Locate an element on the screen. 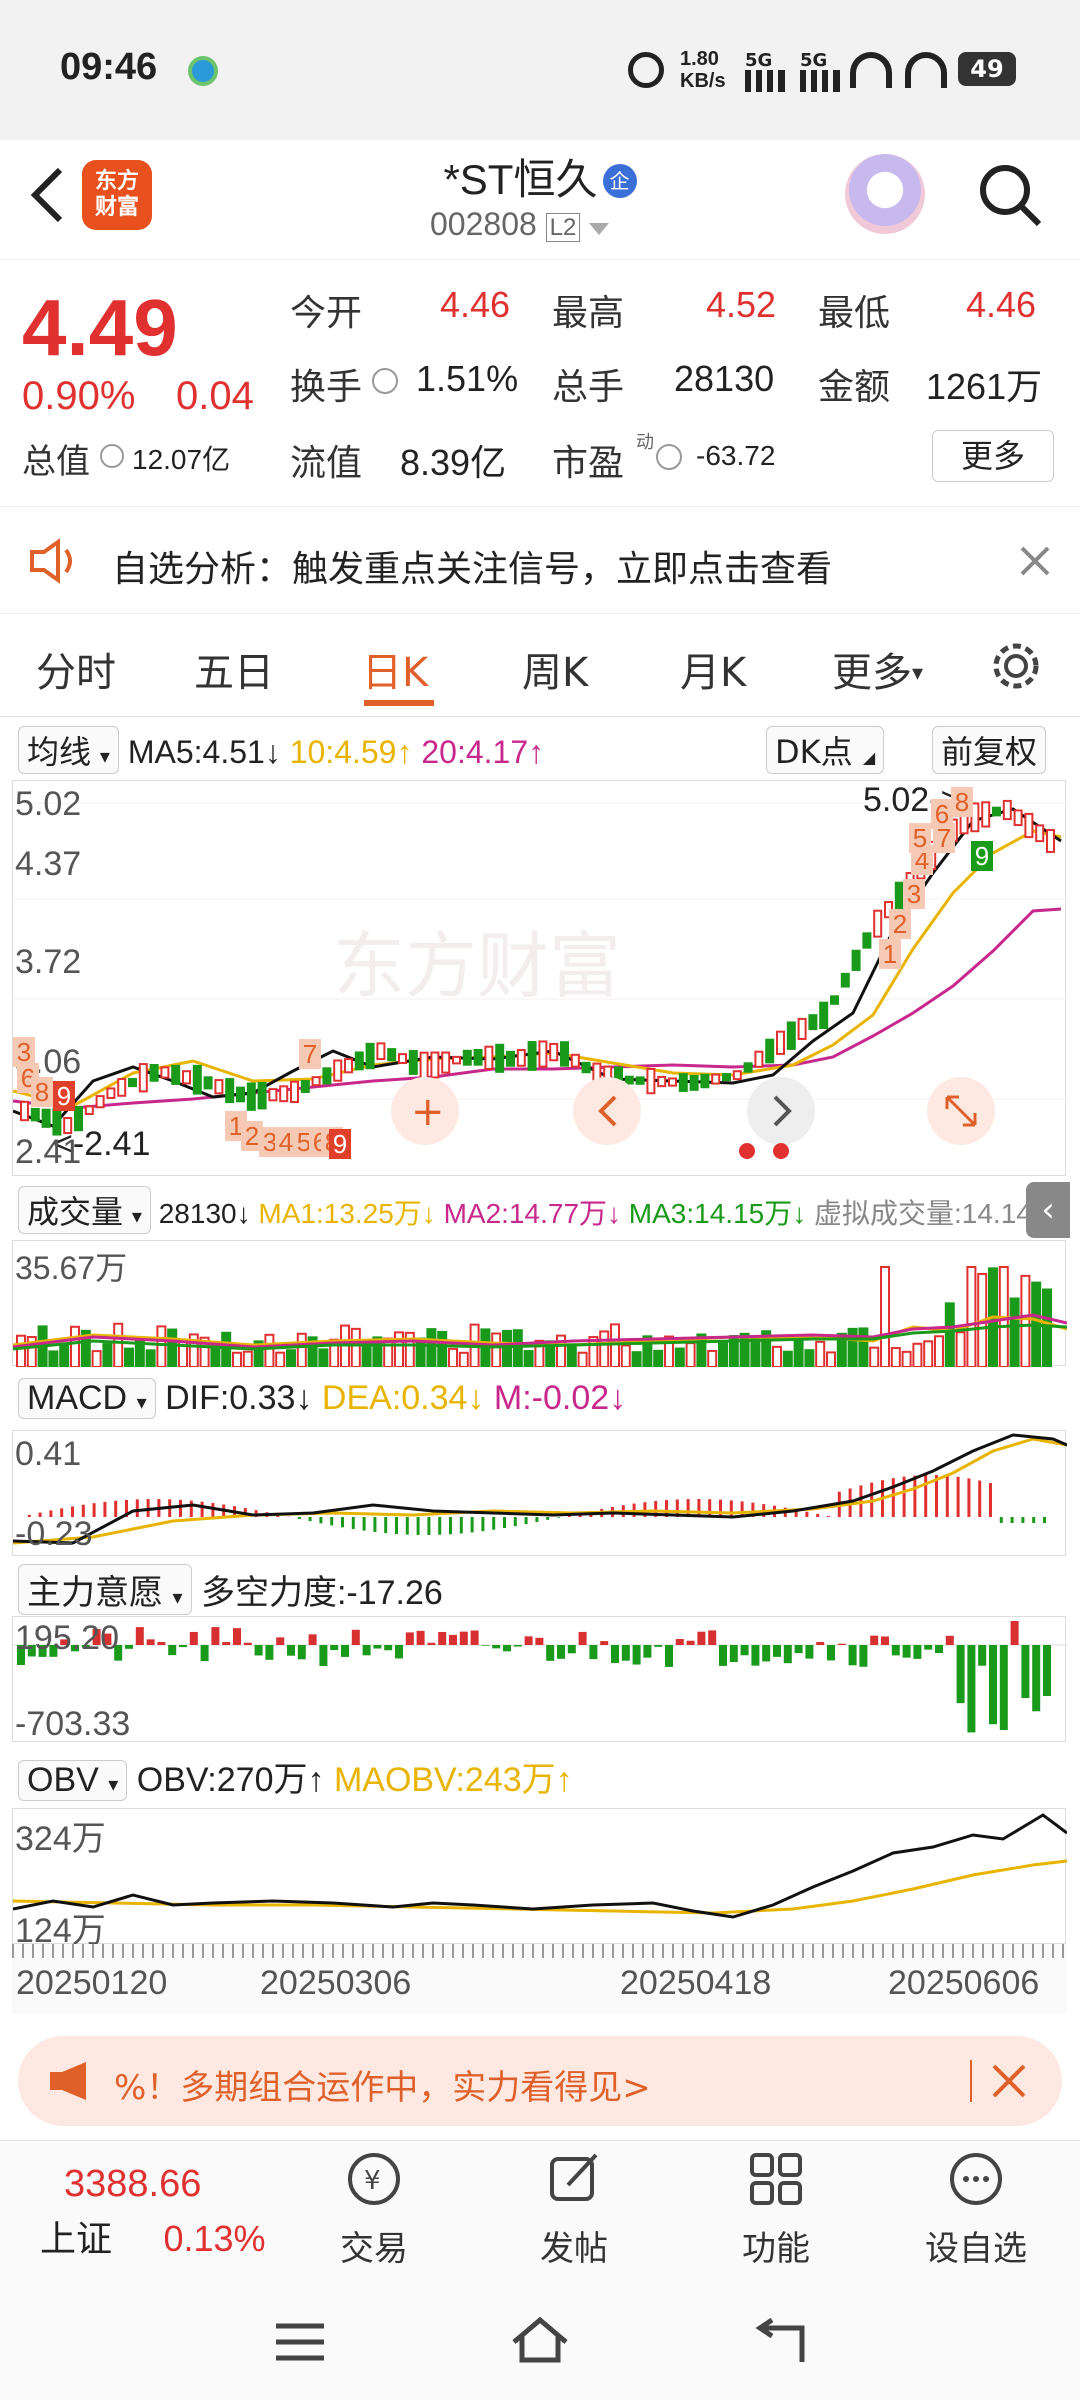 This screenshot has height=2400, width=1080. nav-post: 发帖 is located at coordinates (574, 2209).